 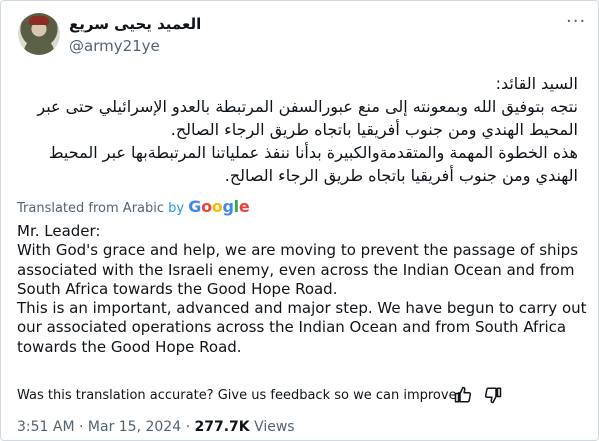 What do you see at coordinates (463, 395) in the screenshot?
I see `thumbs-up-icon` at bounding box center [463, 395].